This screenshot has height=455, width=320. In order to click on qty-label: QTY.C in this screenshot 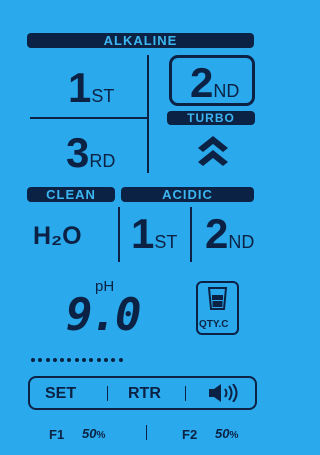, I will do `click(214, 324)`.